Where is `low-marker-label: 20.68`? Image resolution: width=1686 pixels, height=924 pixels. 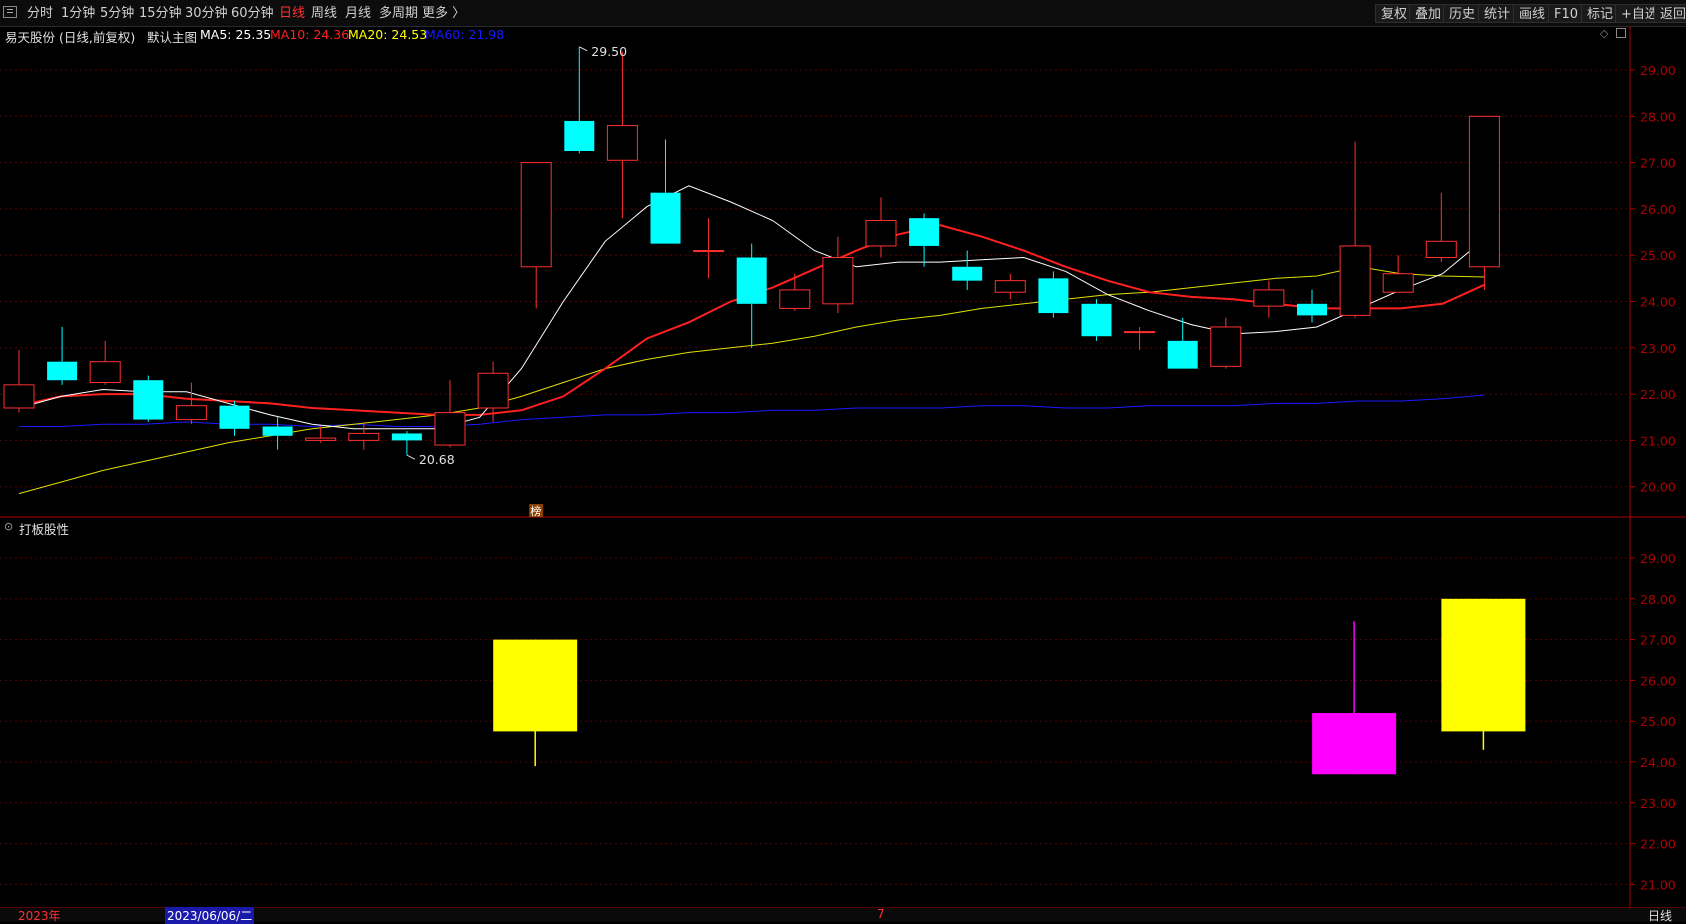
low-marker-label: 20.68 is located at coordinates (437, 459).